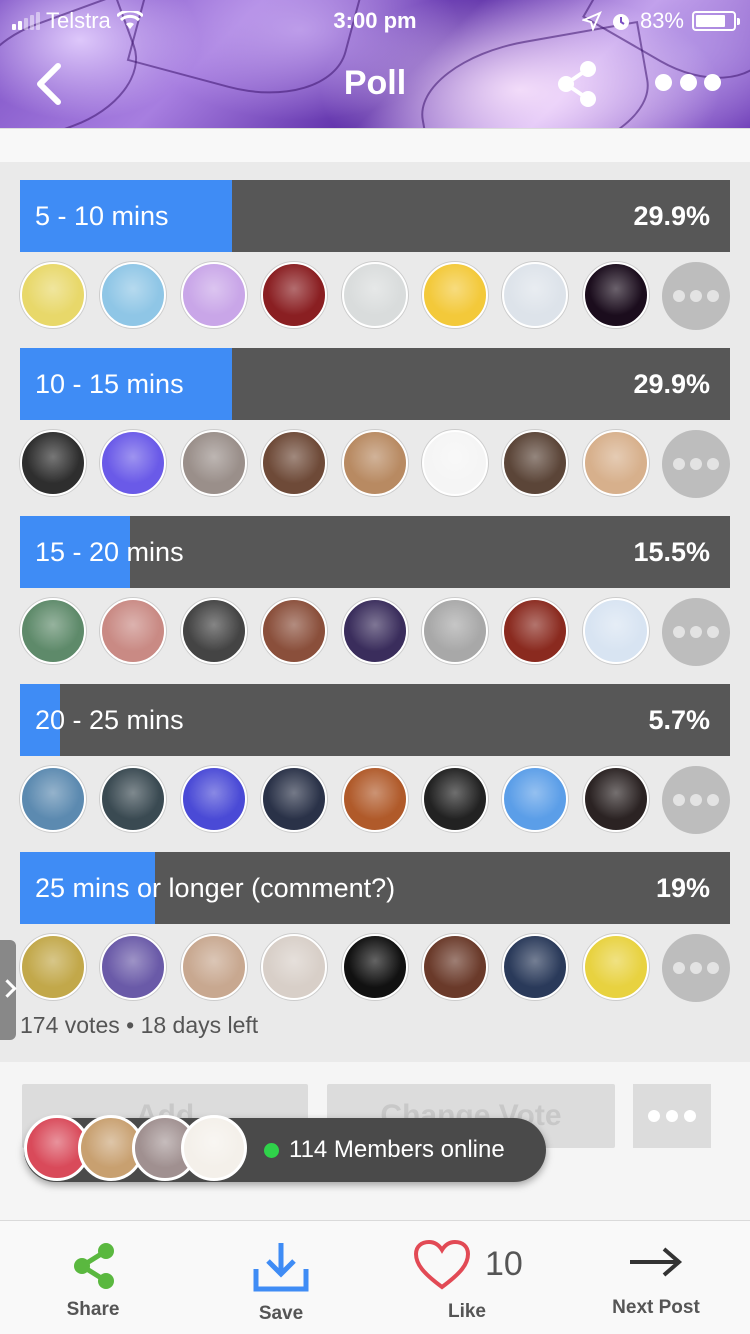 The width and height of the screenshot is (750, 1334). Describe the element at coordinates (8, 990) in the screenshot. I see `side-drawer-handle` at that location.